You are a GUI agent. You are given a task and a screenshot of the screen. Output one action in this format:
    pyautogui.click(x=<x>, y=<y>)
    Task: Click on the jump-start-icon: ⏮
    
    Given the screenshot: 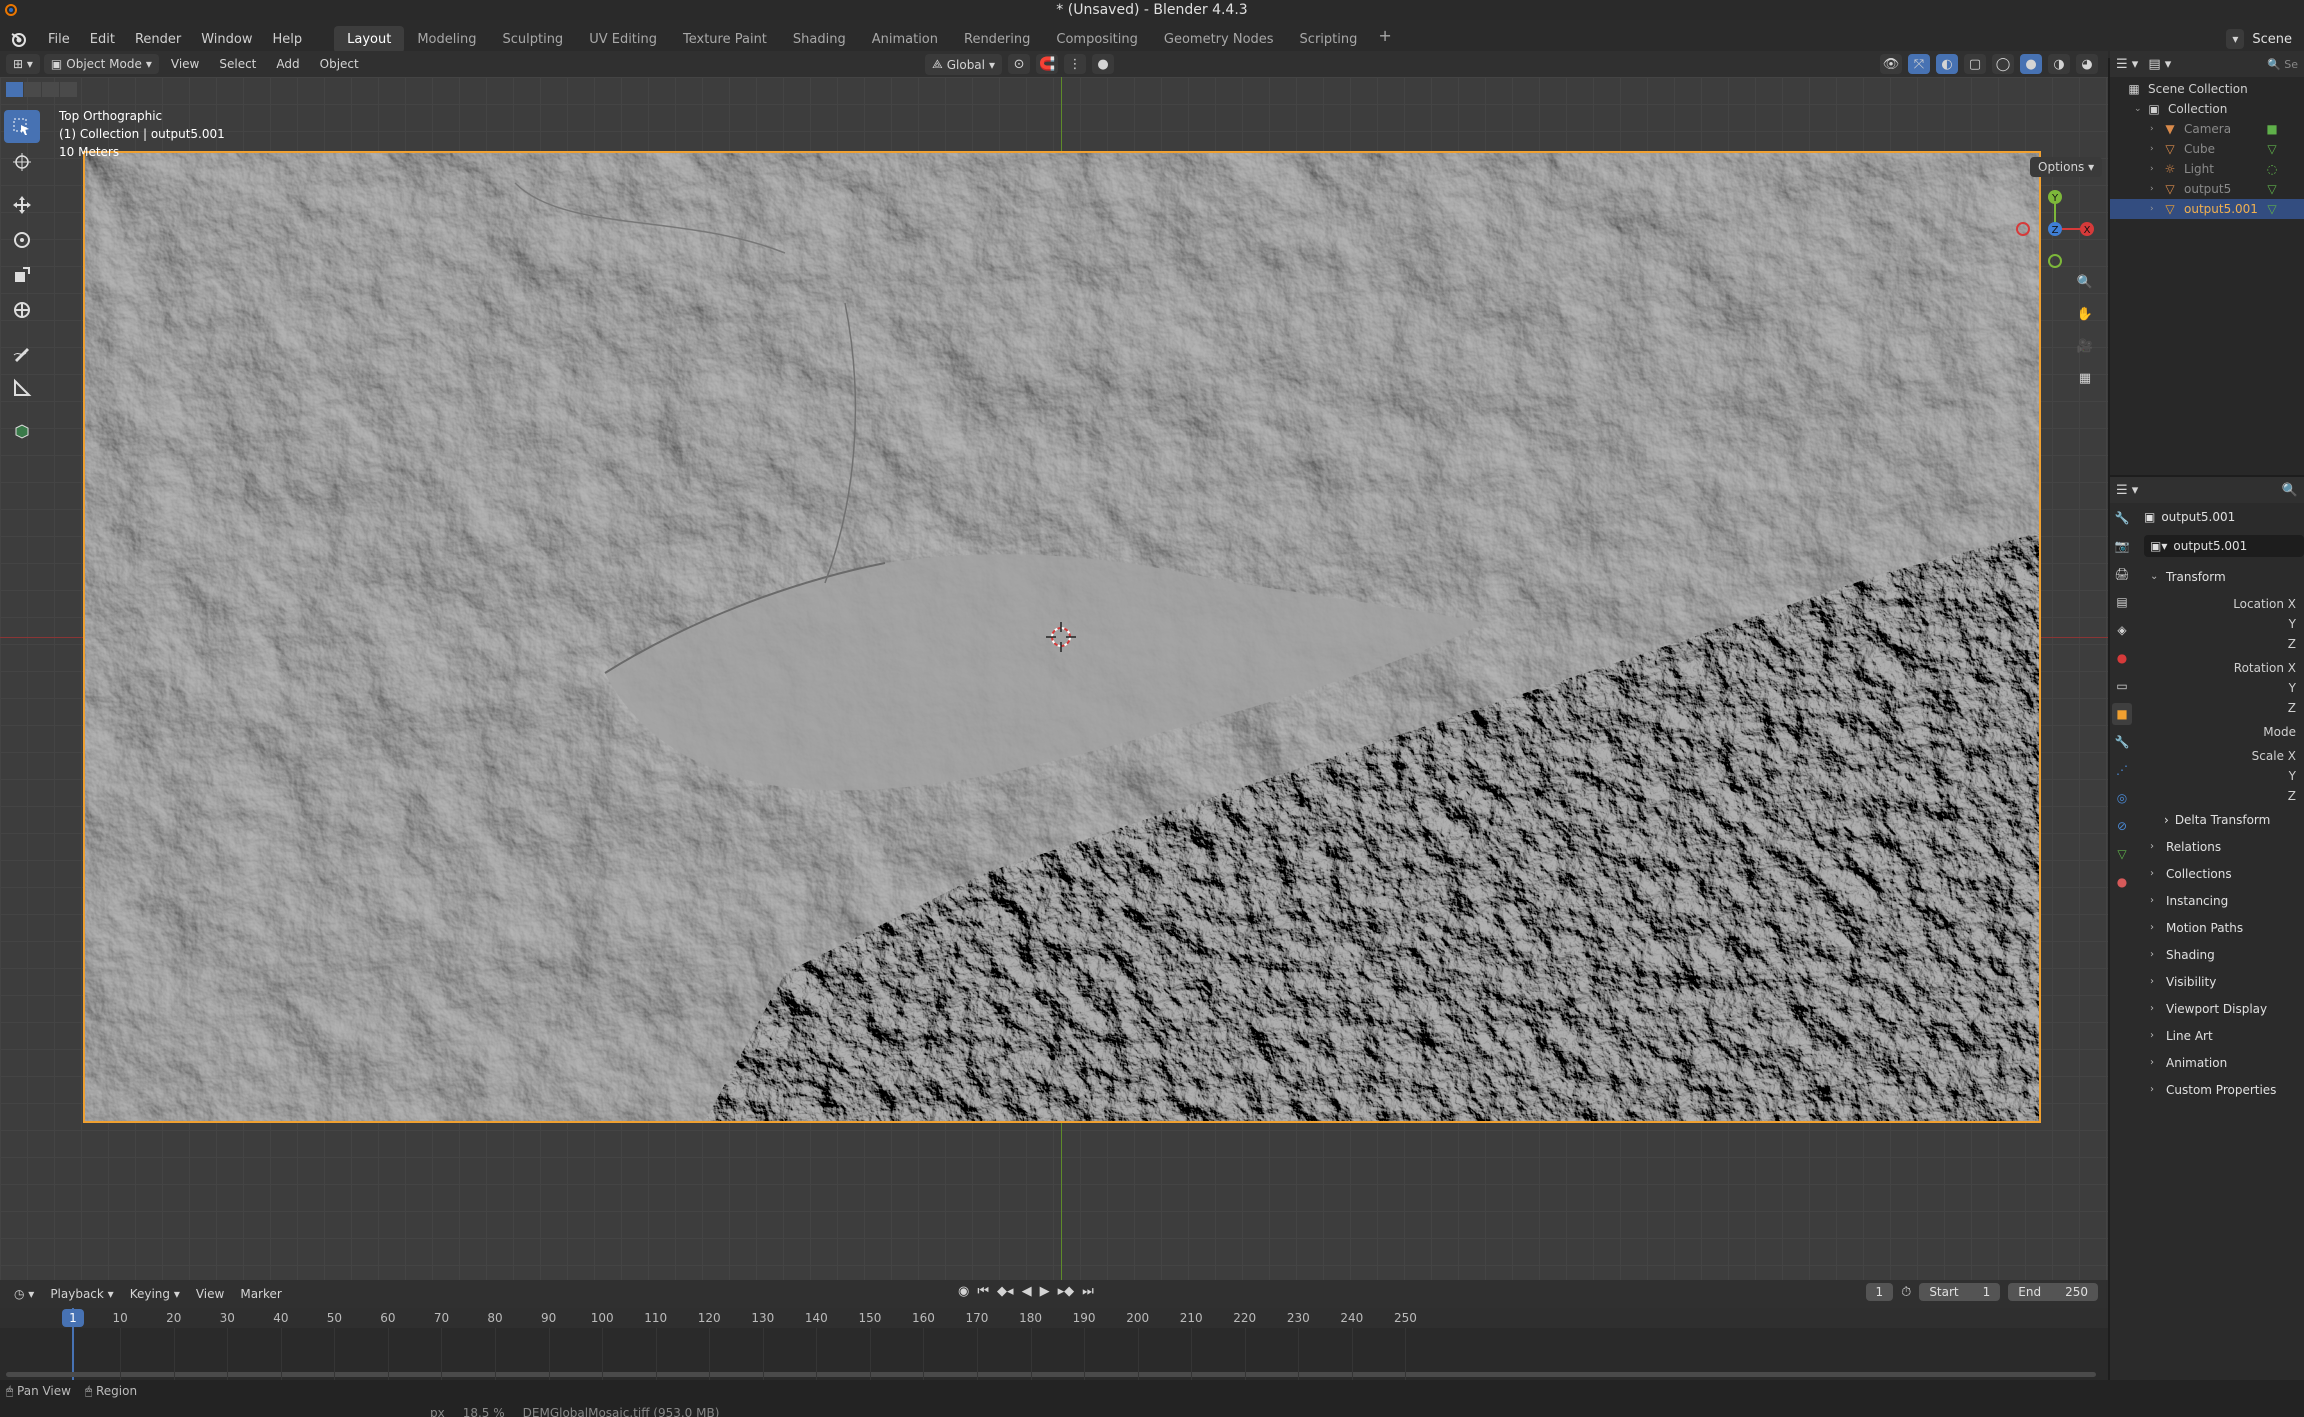 What is the action you would take?
    pyautogui.click(x=983, y=1291)
    